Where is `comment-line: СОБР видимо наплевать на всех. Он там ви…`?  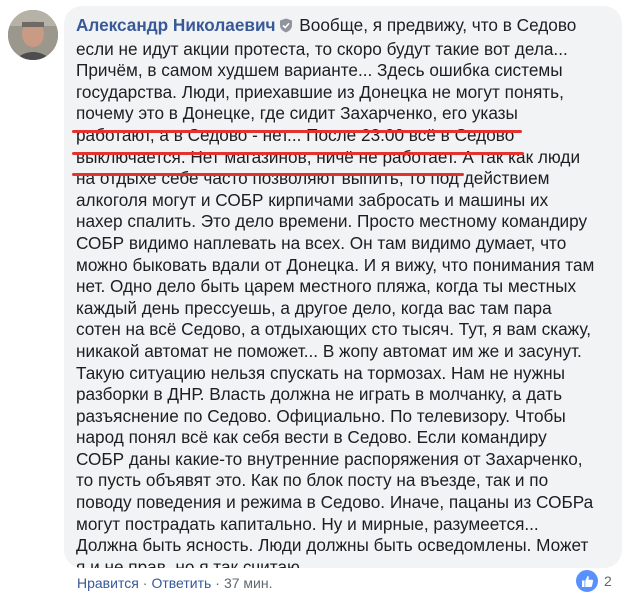 comment-line: СОБР видимо наплевать на всех. Он там ви… is located at coordinates (321, 242).